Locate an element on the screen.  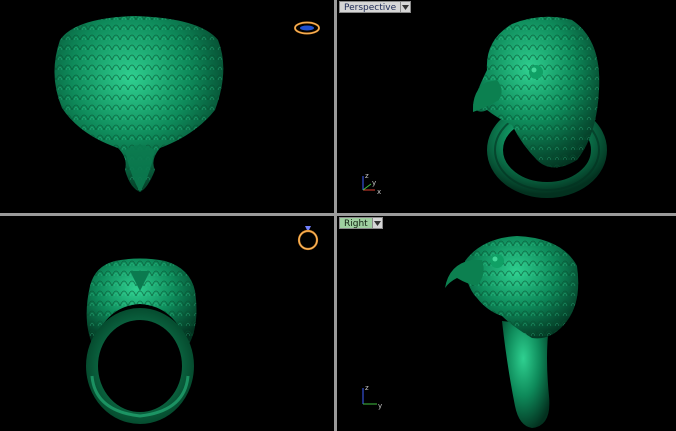
ring-top-icon is located at coordinates (308, 239).